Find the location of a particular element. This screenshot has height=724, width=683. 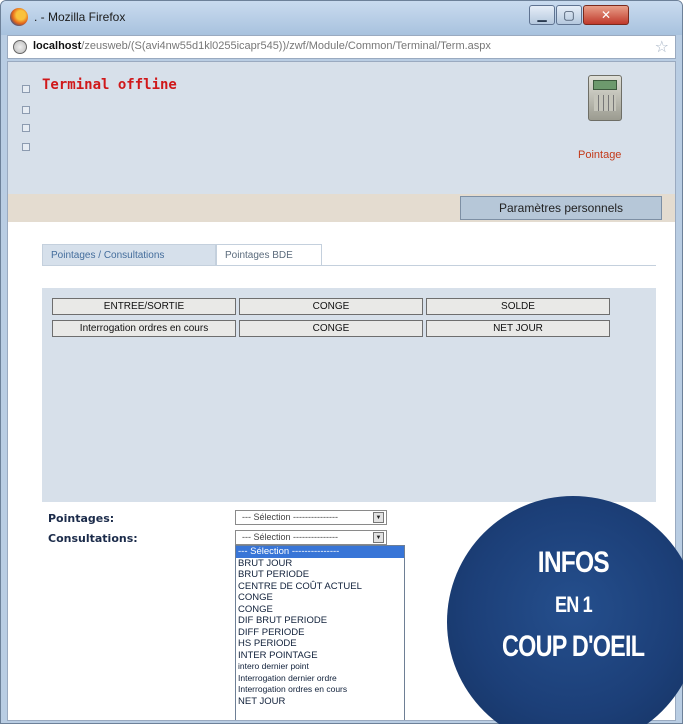

tab-divider is located at coordinates (349, 265).